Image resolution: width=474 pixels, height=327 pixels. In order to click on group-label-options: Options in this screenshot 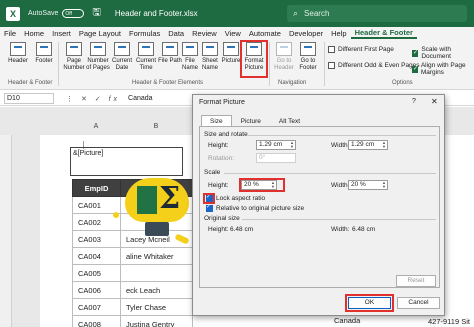, I will do `click(402, 83)`.